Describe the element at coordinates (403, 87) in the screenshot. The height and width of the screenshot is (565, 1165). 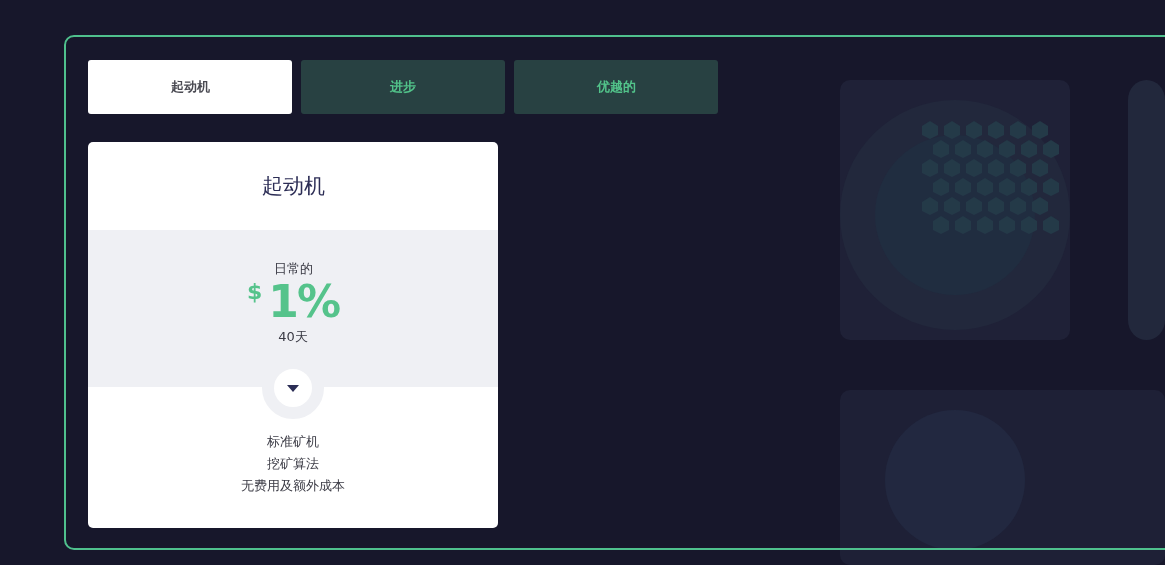
I see `plan-tab: 进步` at that location.